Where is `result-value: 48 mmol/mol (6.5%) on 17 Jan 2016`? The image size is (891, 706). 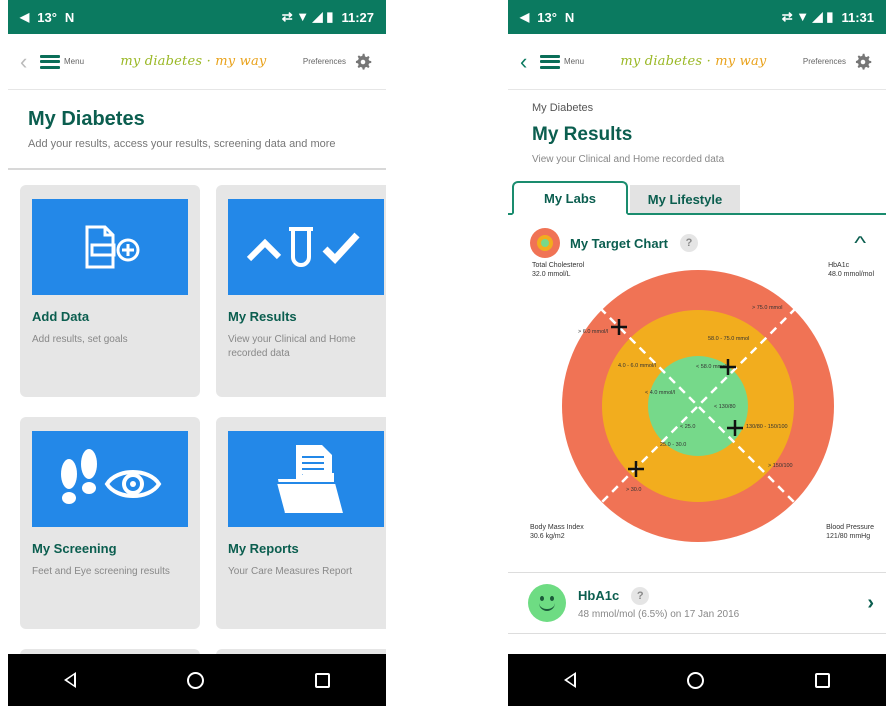 result-value: 48 mmol/mol (6.5%) on 17 Jan 2016 is located at coordinates (659, 614).